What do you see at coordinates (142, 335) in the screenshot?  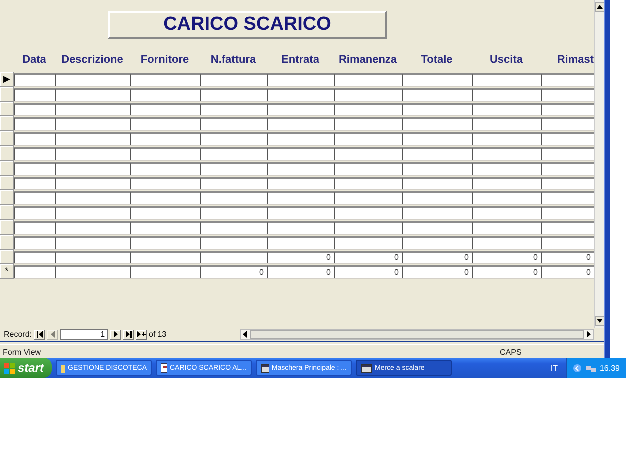 I see `new-record-button` at bounding box center [142, 335].